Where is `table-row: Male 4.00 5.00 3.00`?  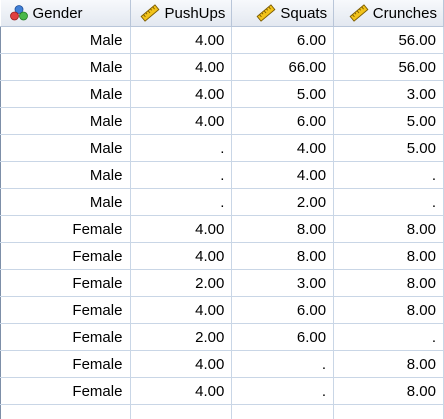 table-row: Male 4.00 5.00 3.00 is located at coordinates (222, 94).